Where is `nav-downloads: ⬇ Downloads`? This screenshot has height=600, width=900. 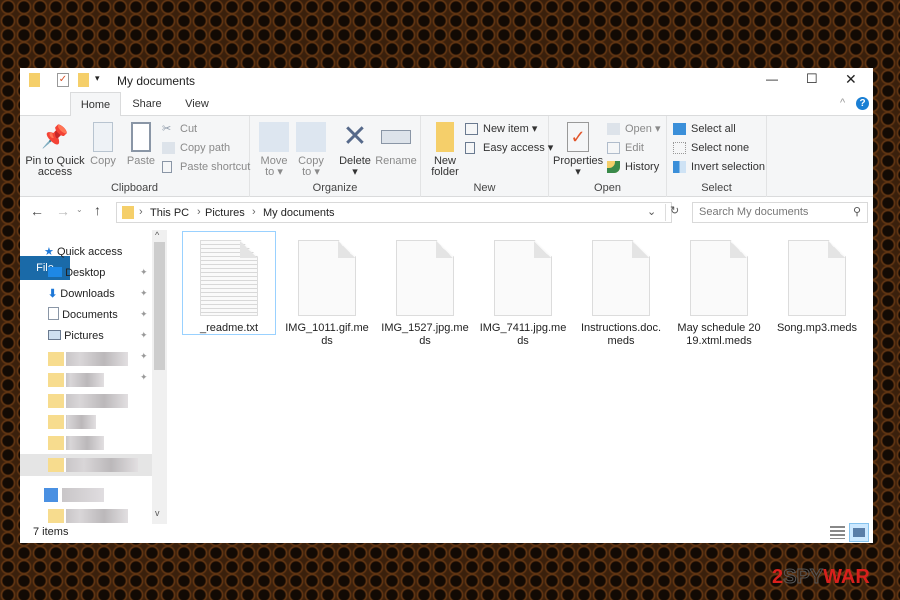
nav-downloads: ⬇ Downloads is located at coordinates (81, 294).